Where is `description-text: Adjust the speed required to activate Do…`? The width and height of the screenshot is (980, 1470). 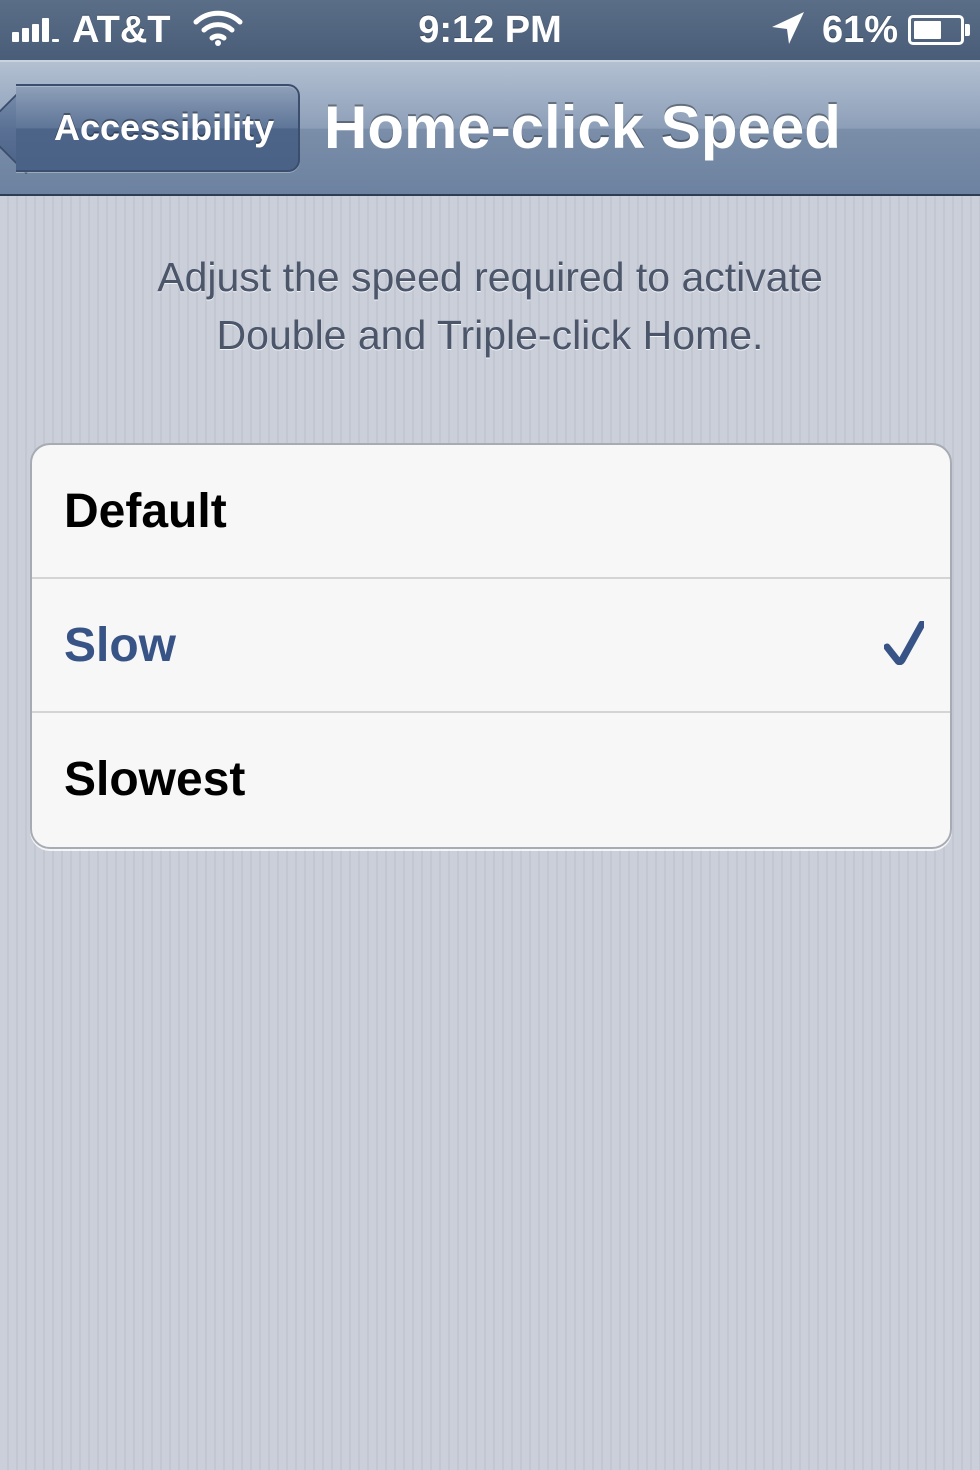
description-text: Adjust the speed required to activate Do… is located at coordinates (490, 306).